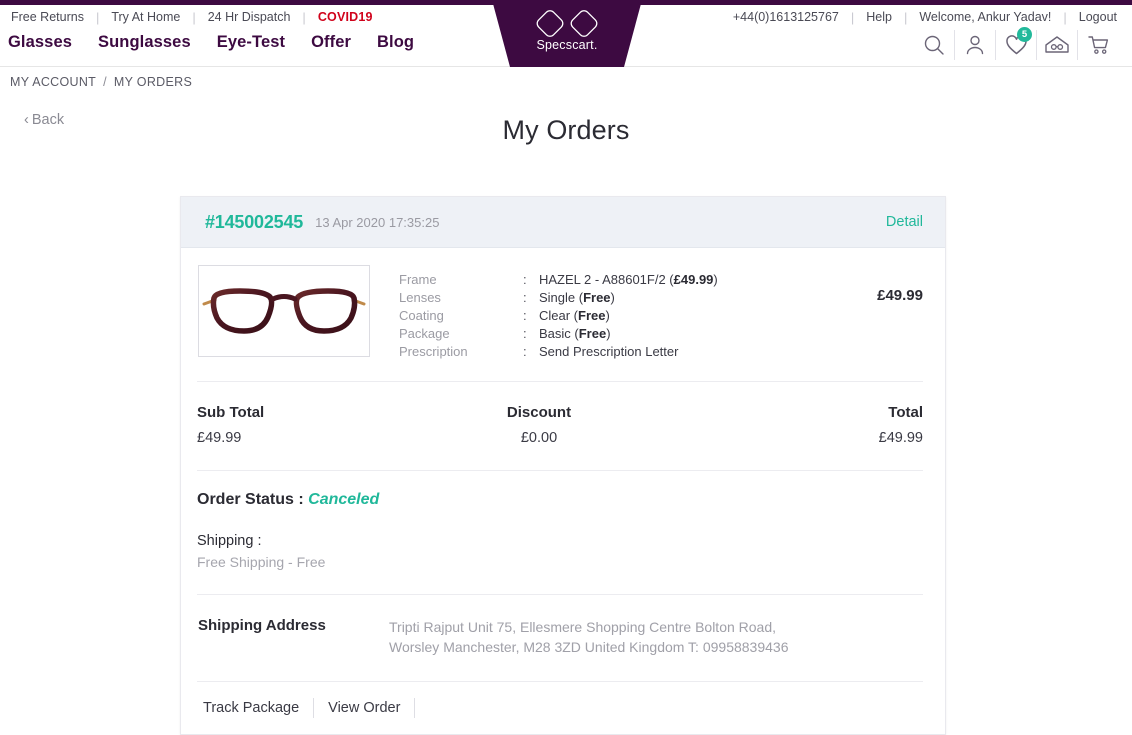 This screenshot has height=735, width=1132. Describe the element at coordinates (574, 315) in the screenshot. I see `spec-value-coating: Clear (Free)` at that location.